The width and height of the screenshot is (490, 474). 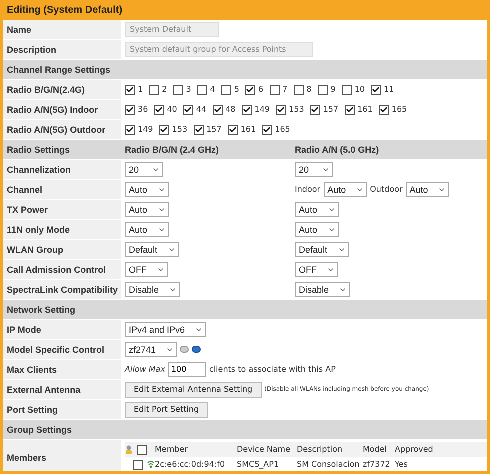 I want to click on field-label: Allow Max, so click(x=145, y=369).